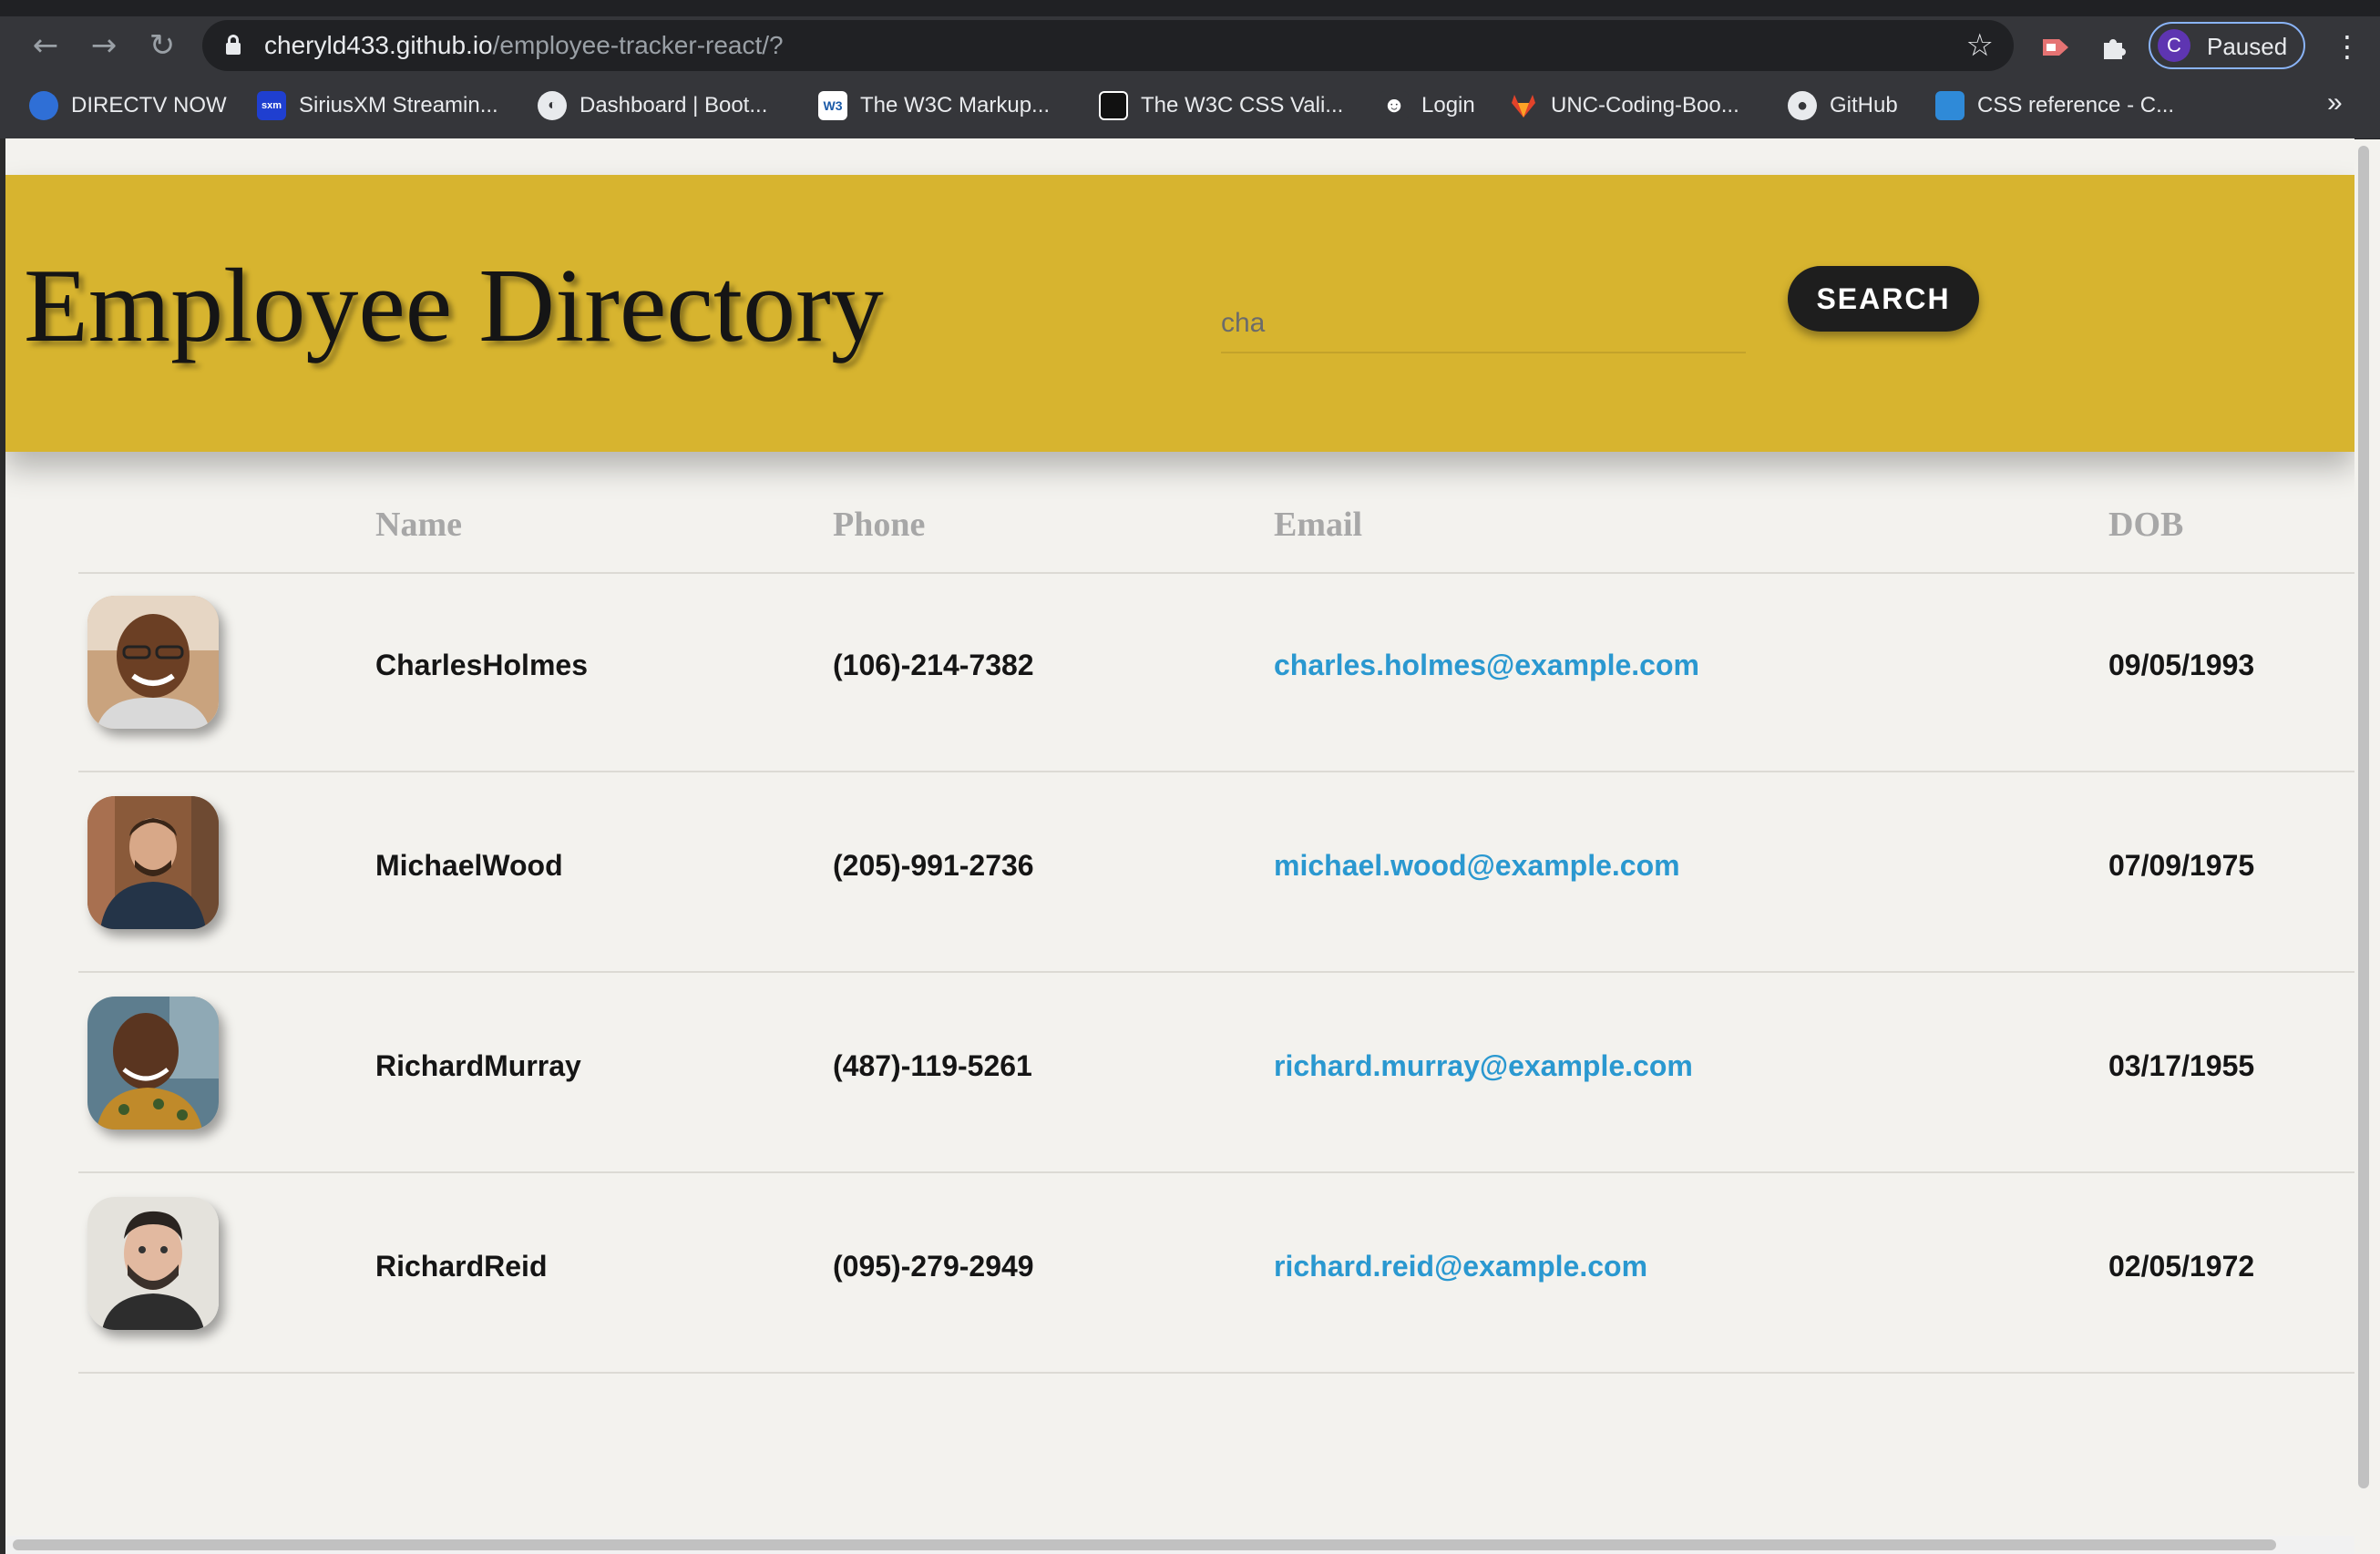  I want to click on w3c-icon: W3, so click(833, 105).